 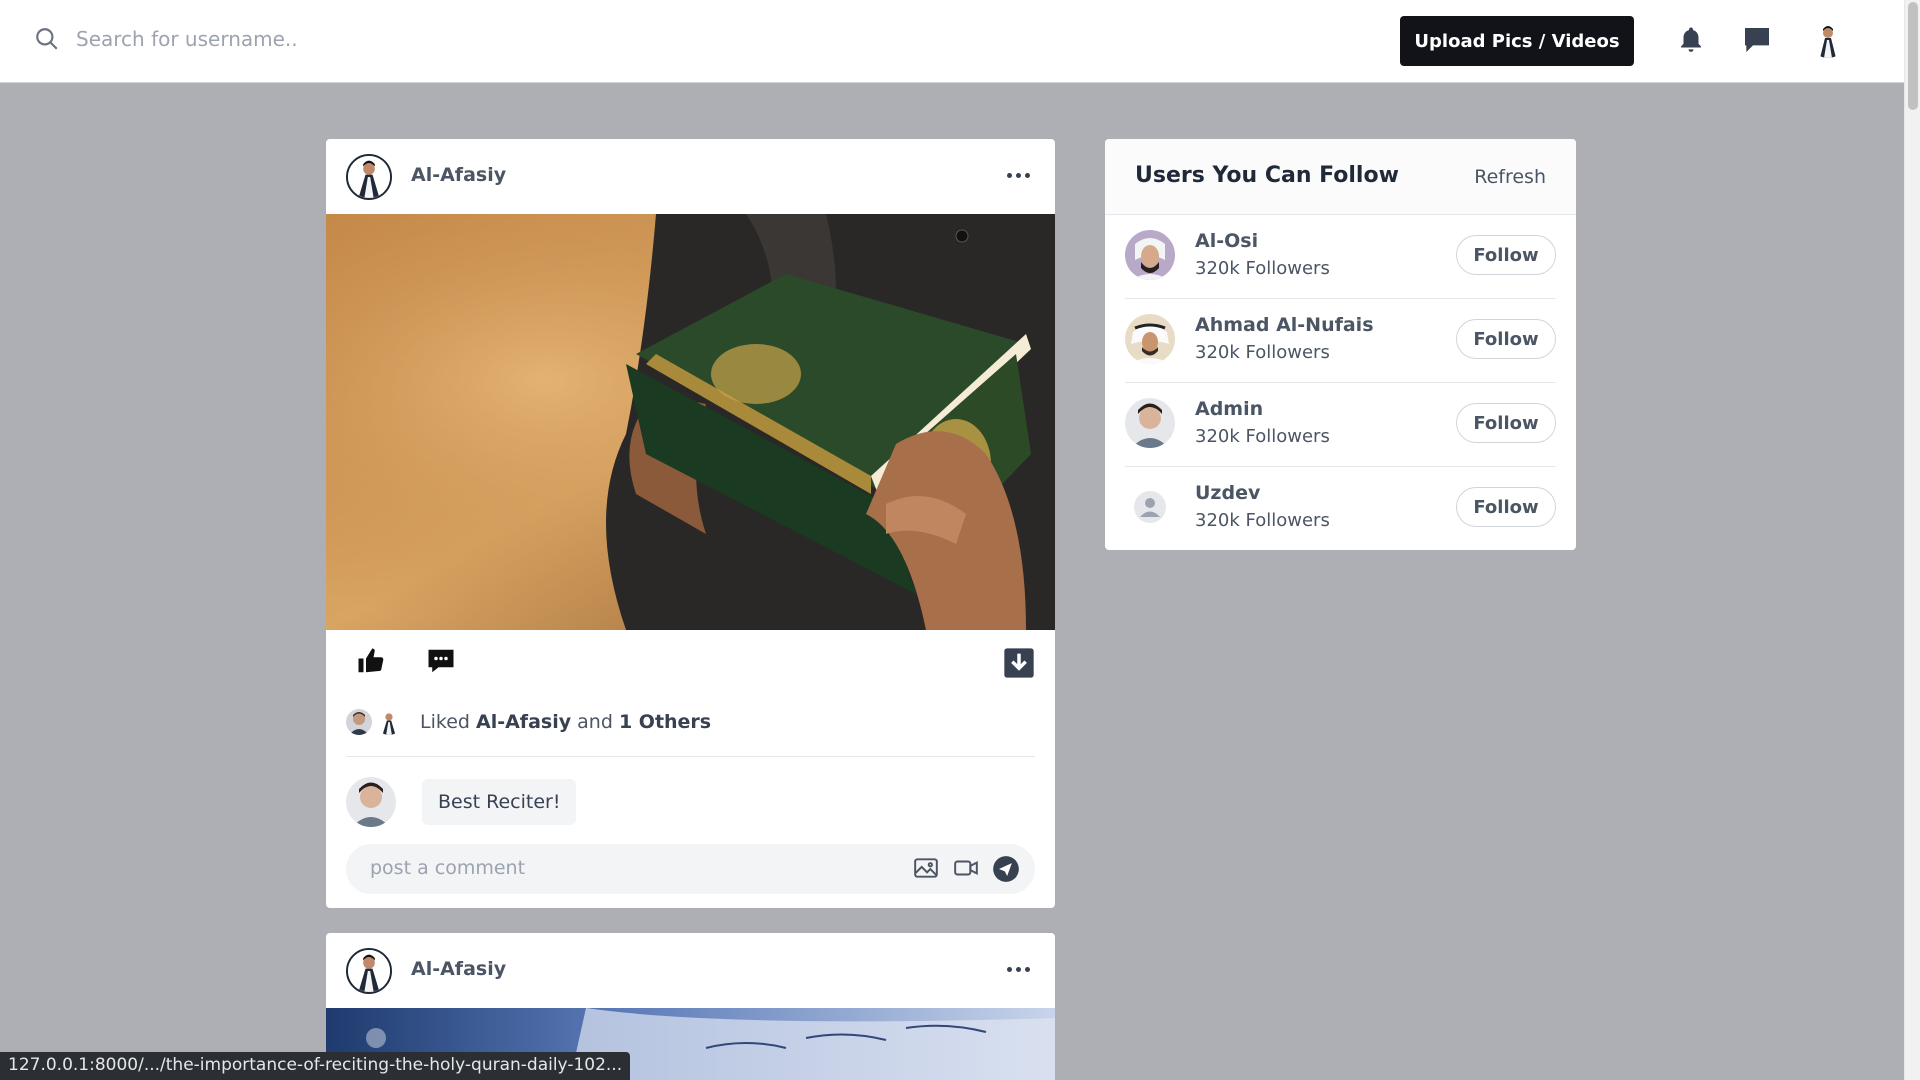 What do you see at coordinates (523, 722) in the screenshot?
I see `liked-user-link: Al-Afasiy` at bounding box center [523, 722].